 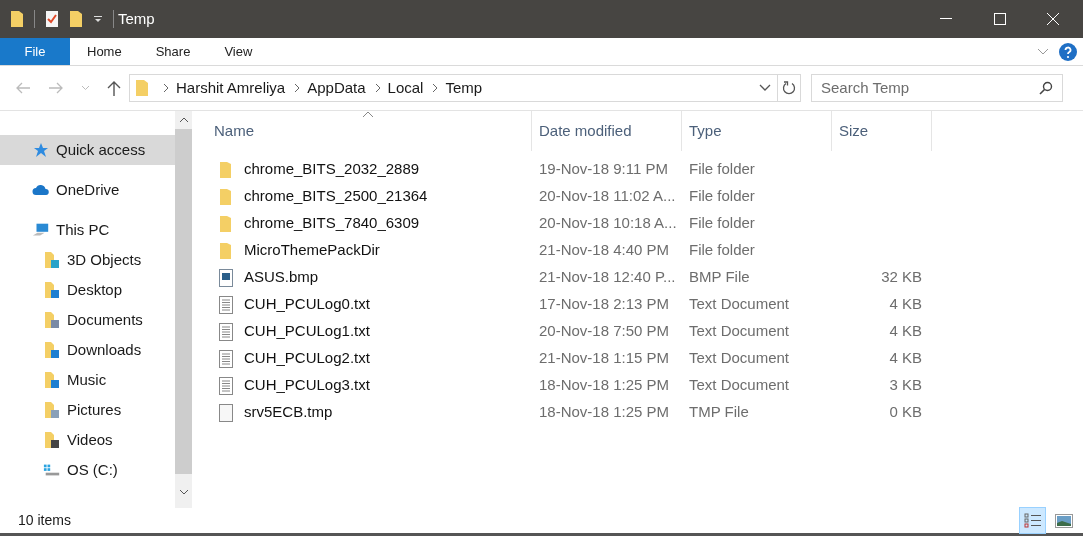 I want to click on file-date: 20-Nov-18 7:50 PM, so click(x=604, y=331).